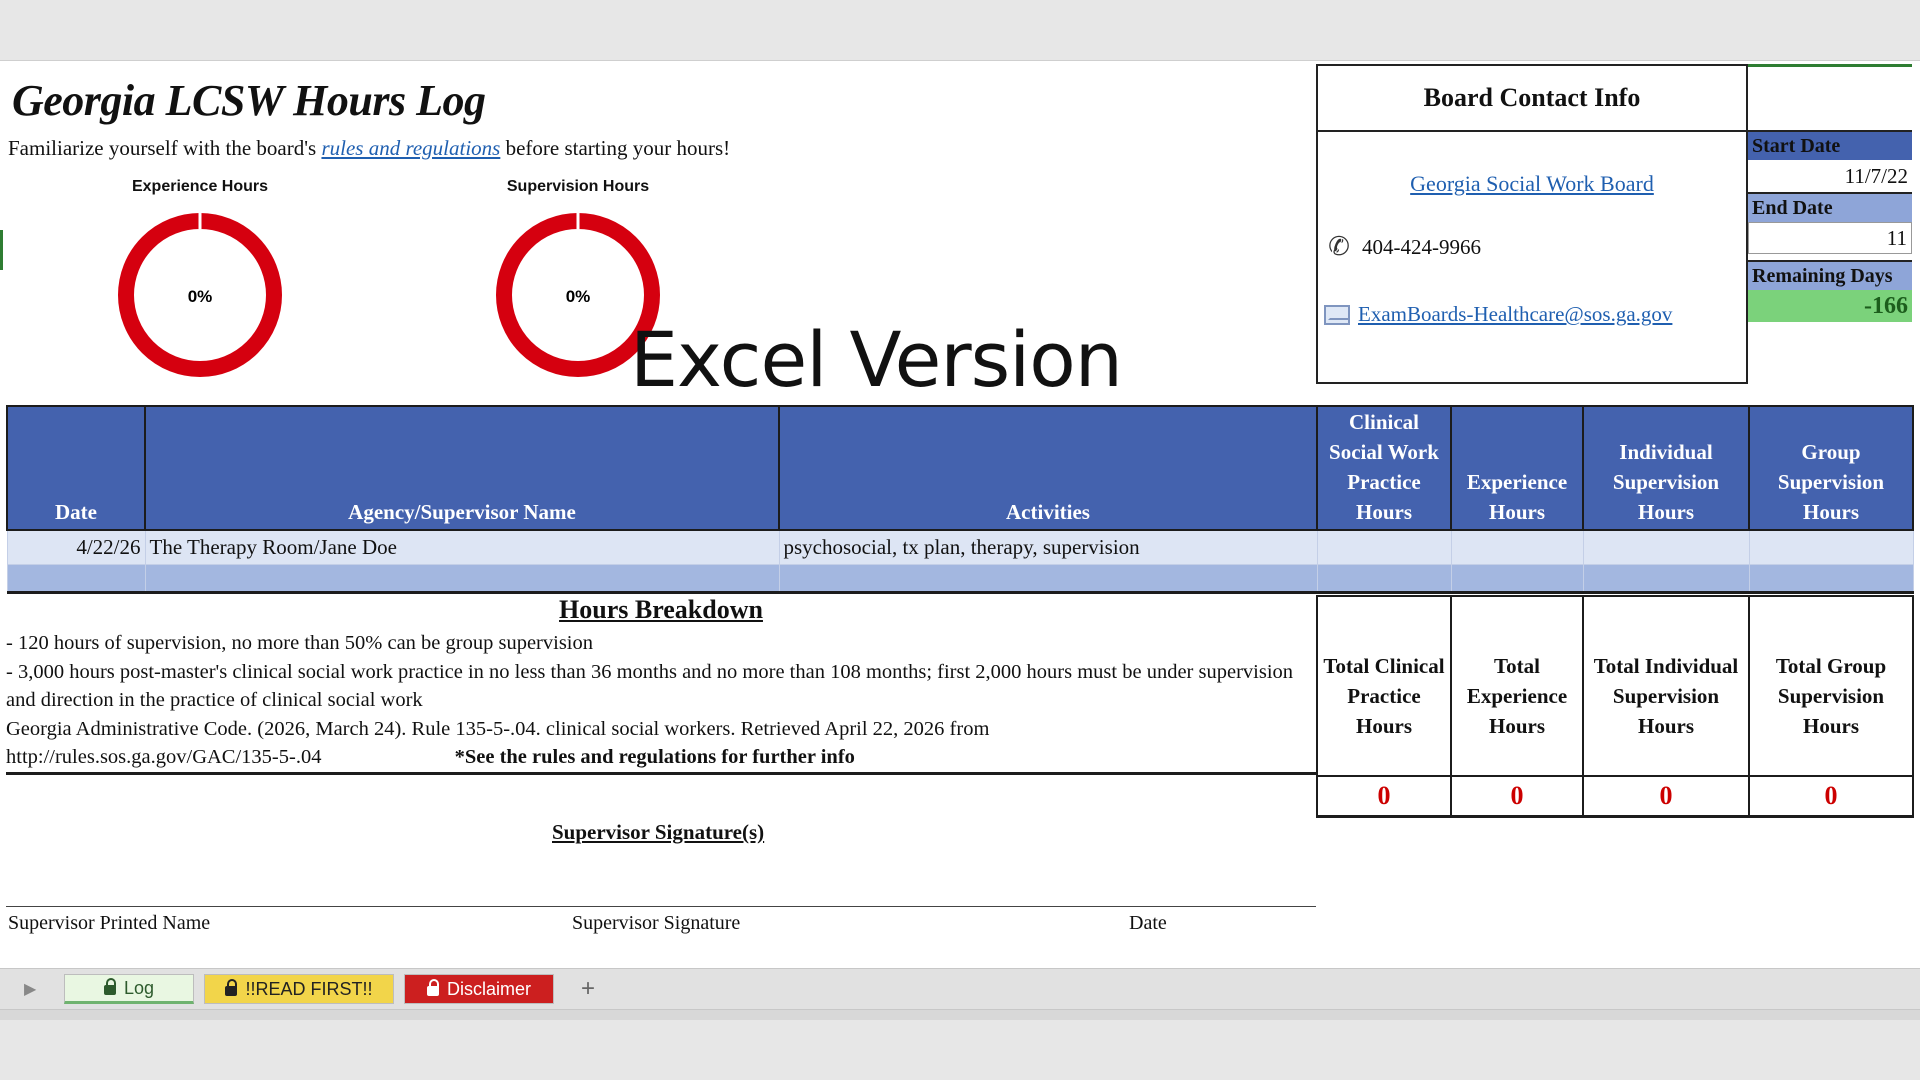 The image size is (1920, 1080). What do you see at coordinates (1, 250) in the screenshot?
I see `row-selection-marker` at bounding box center [1, 250].